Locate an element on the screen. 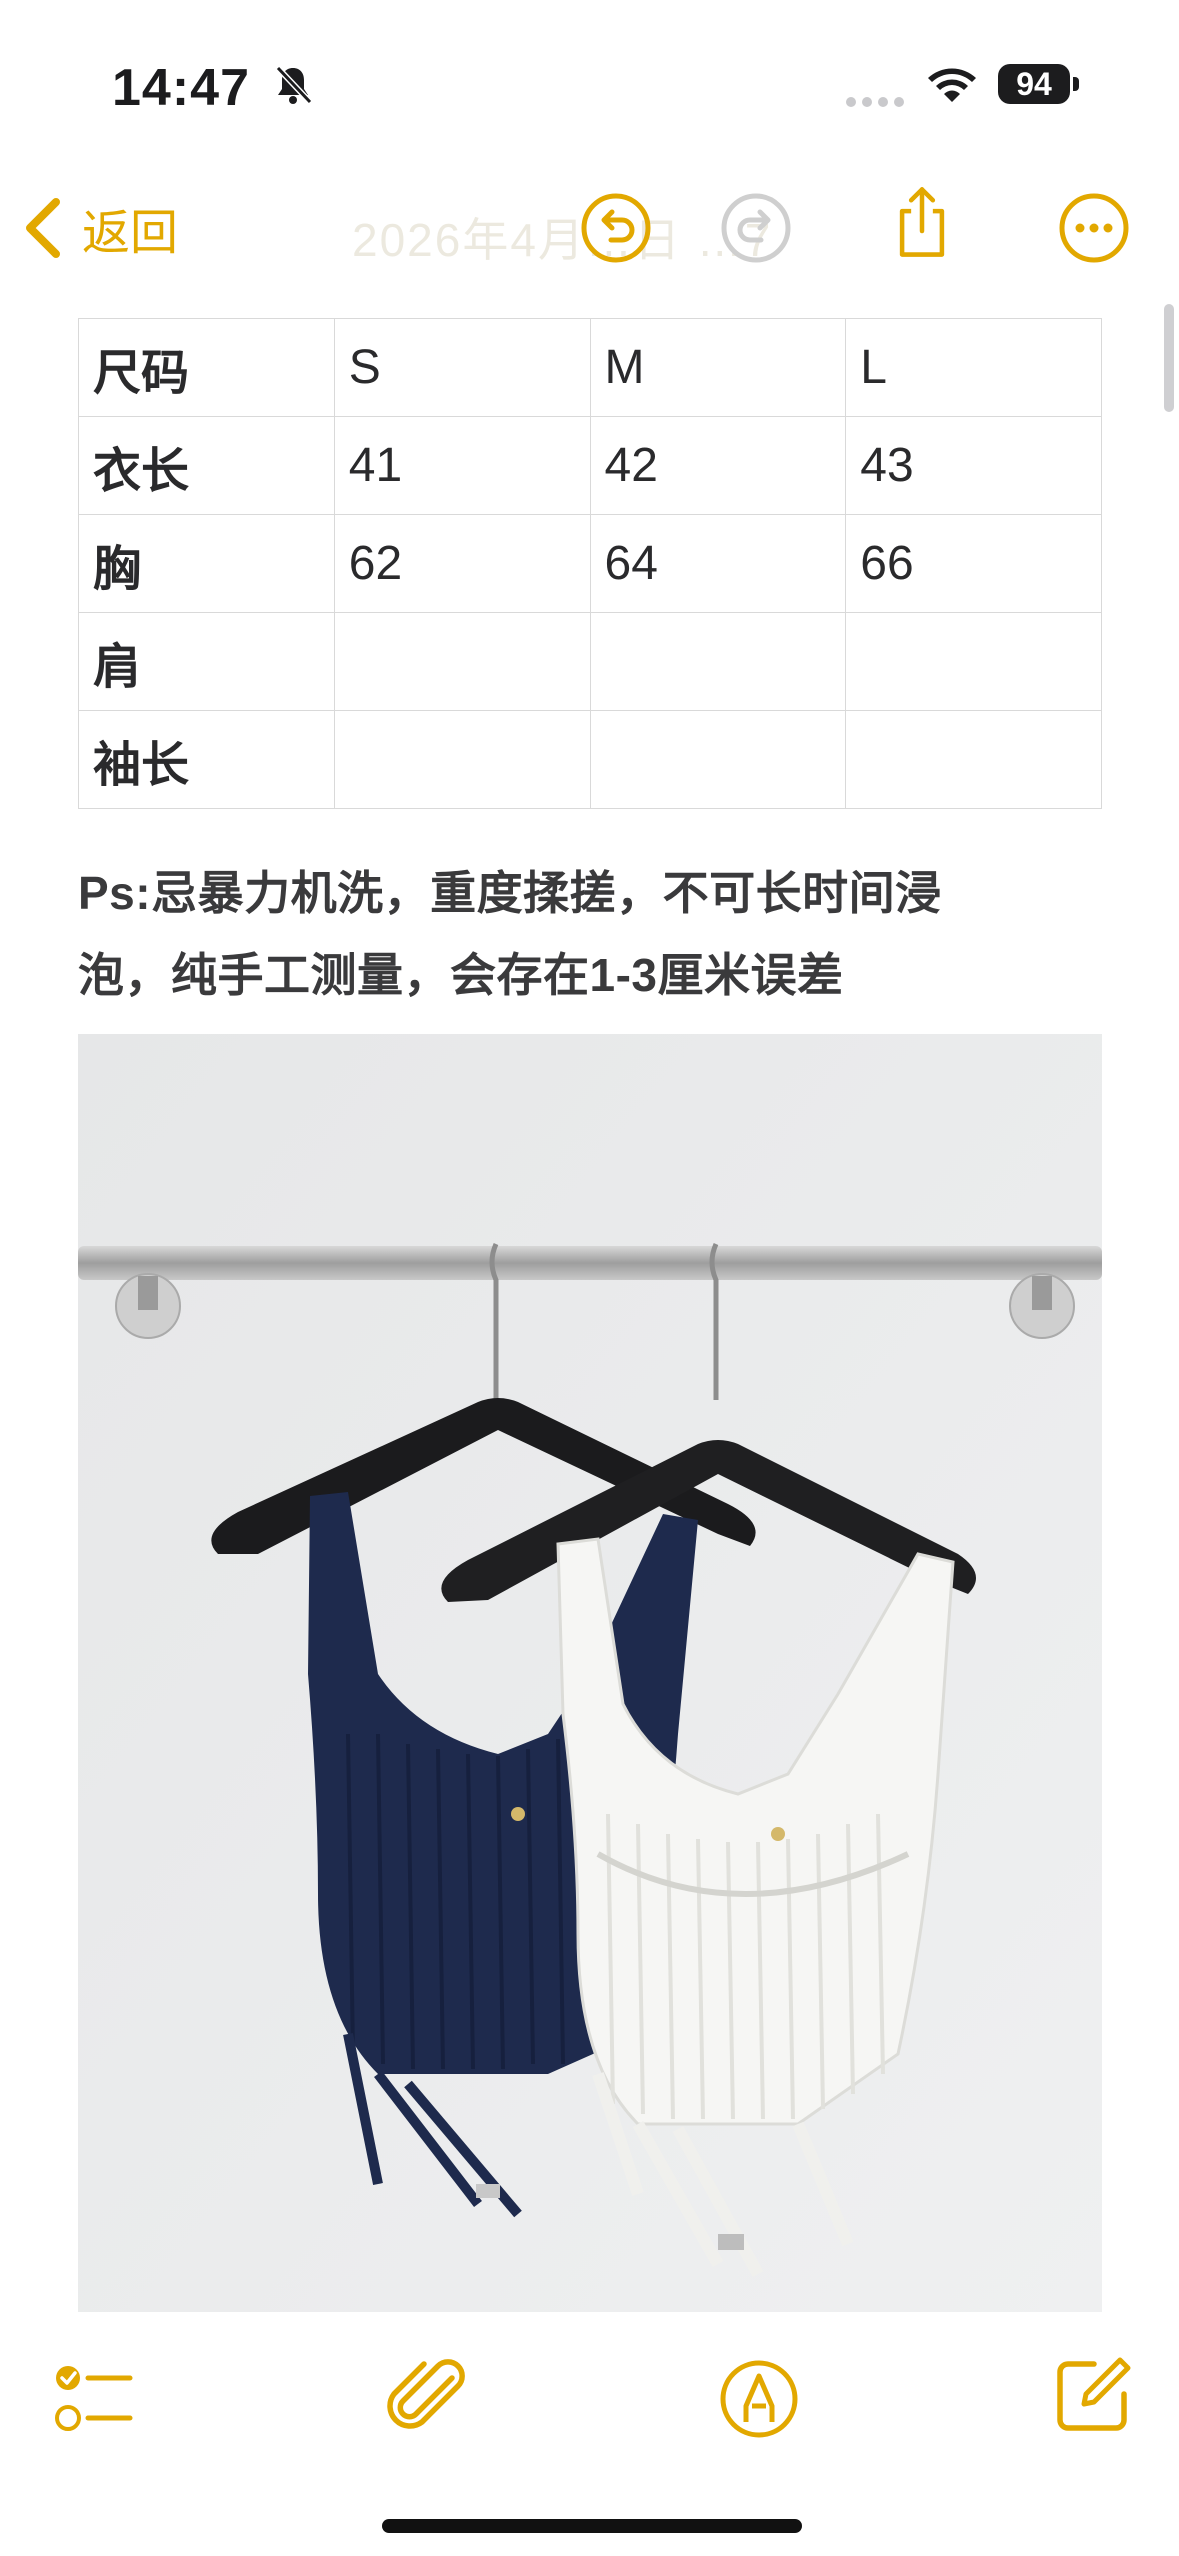 The image size is (1179, 2556). chevron-left-icon is located at coordinates (43, 228).